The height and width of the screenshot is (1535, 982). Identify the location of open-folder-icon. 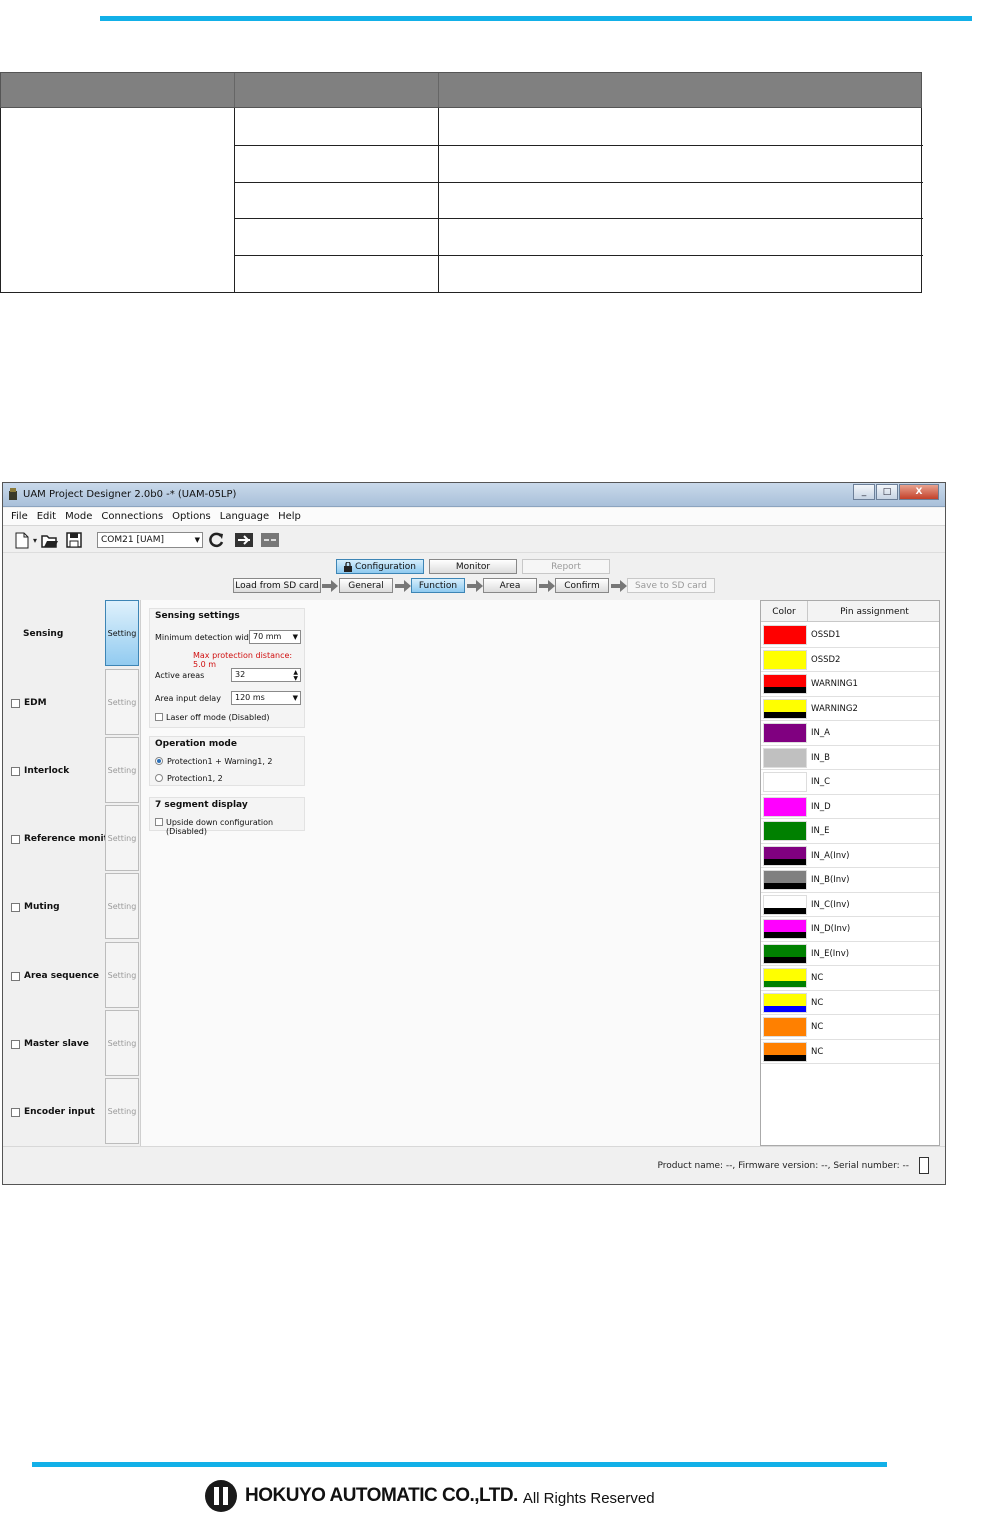
(50, 540).